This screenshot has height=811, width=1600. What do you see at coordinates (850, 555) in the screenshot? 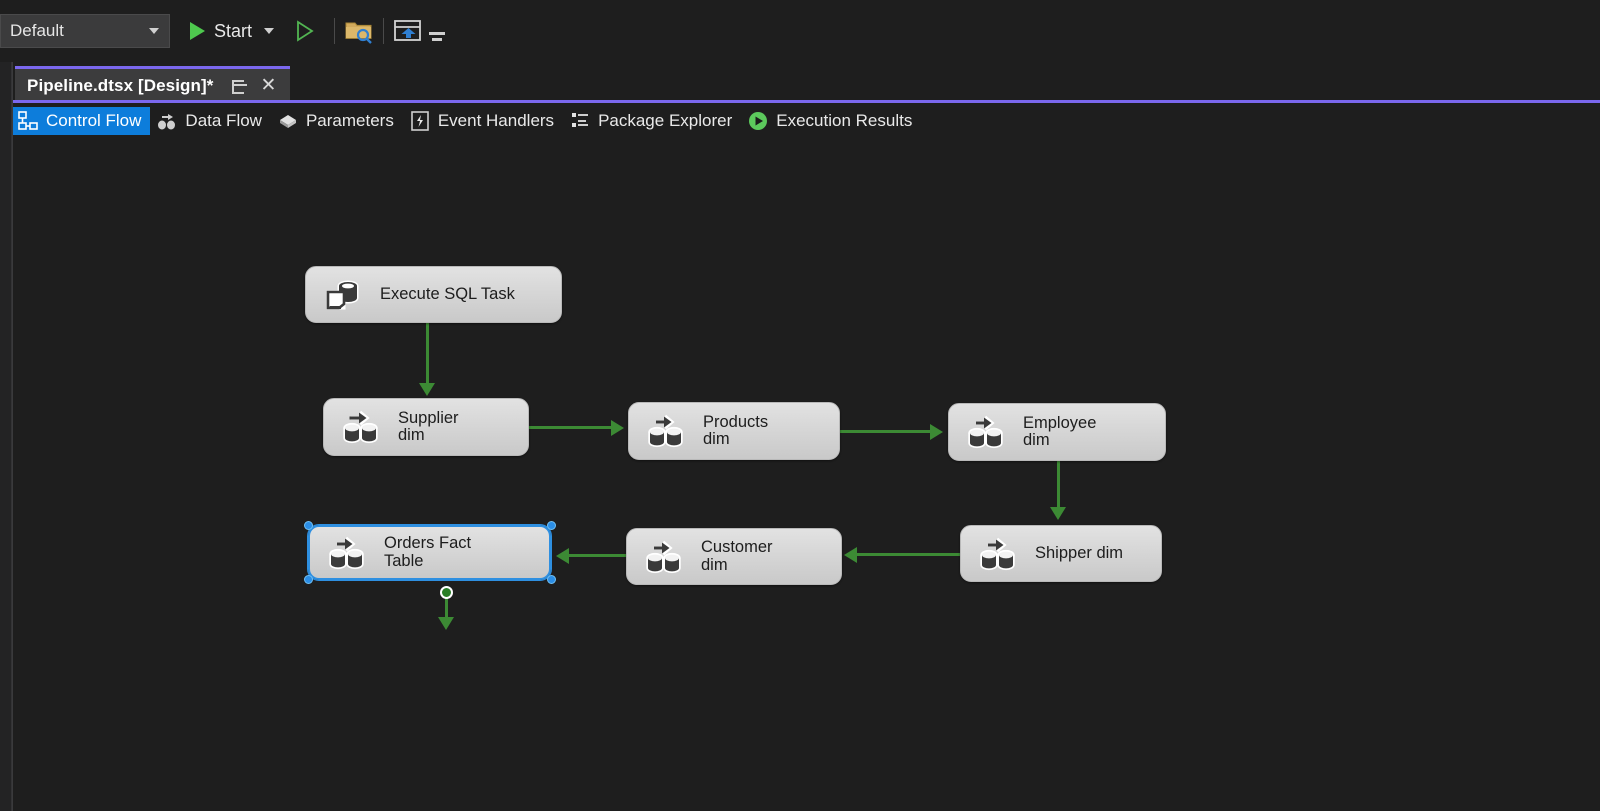
I see `edge-shipper-to-customer-arrowhead` at bounding box center [850, 555].